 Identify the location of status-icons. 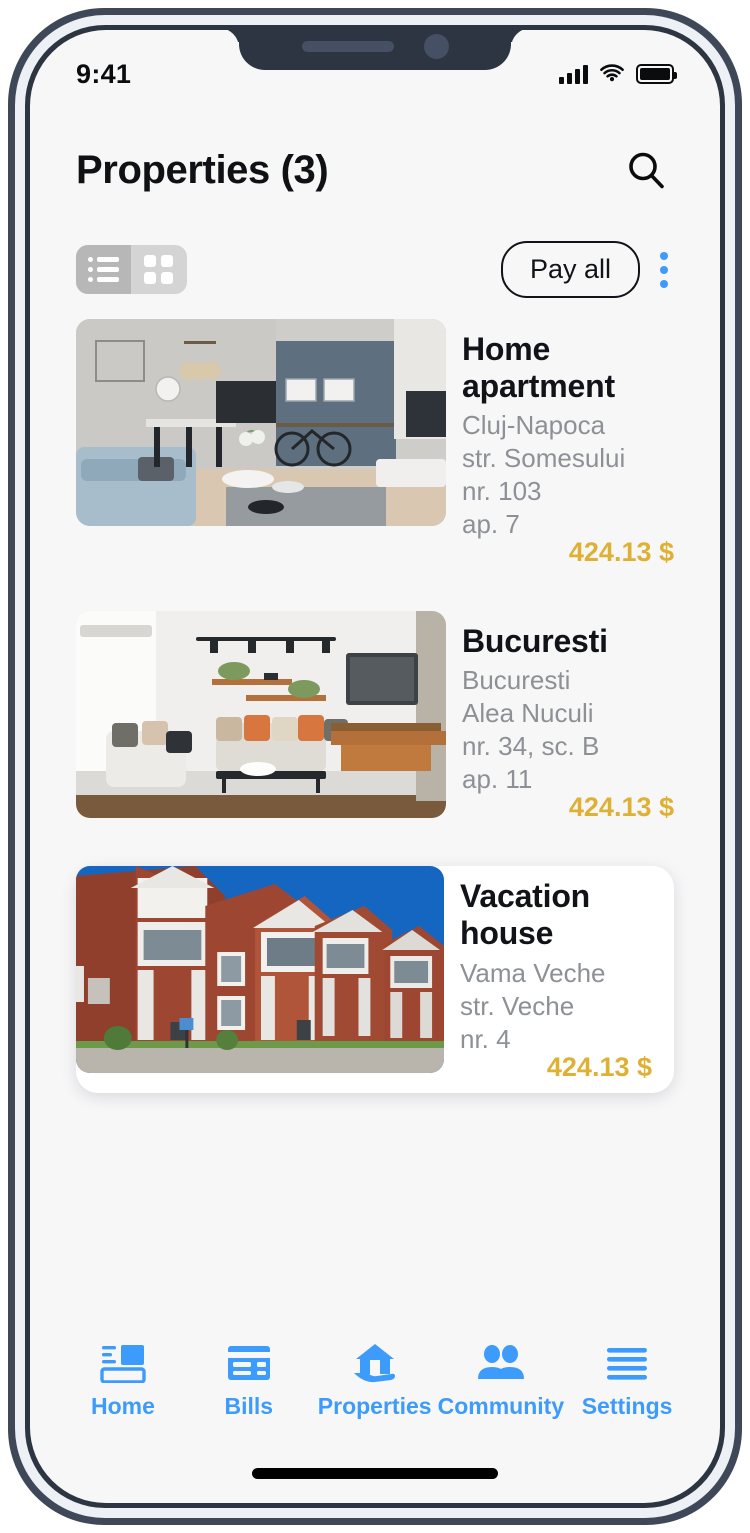
(618, 74).